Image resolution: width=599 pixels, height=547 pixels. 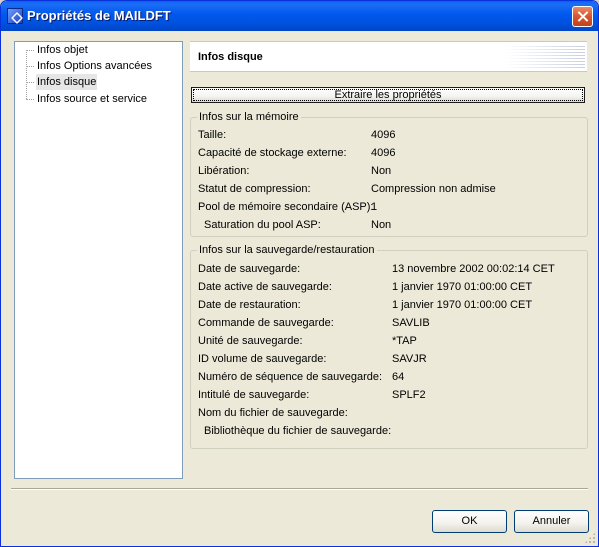 I want to click on tree-item-label: Infos source et service, so click(x=92, y=99).